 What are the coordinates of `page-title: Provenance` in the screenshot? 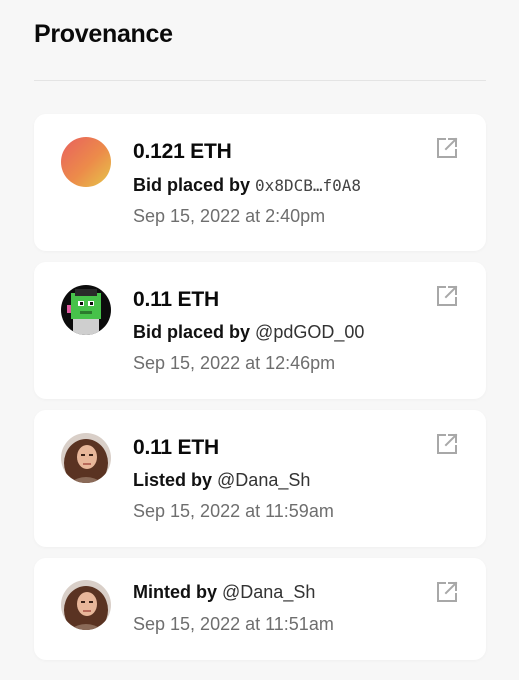 It's located at (103, 34).